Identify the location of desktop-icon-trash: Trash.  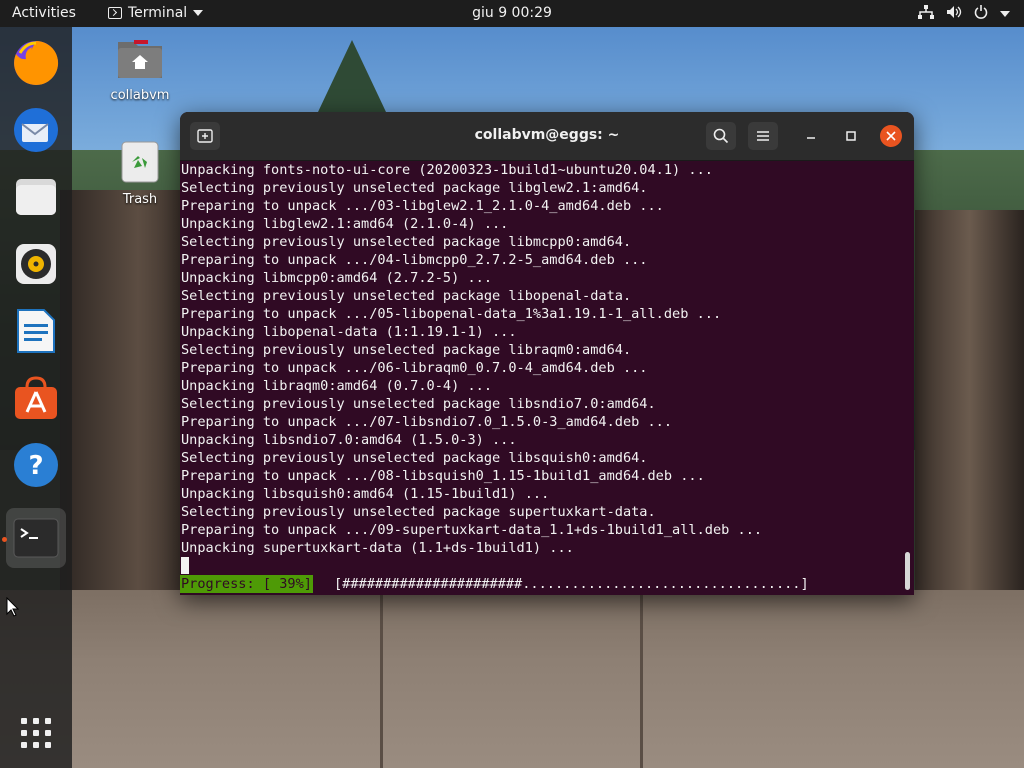
(140, 173).